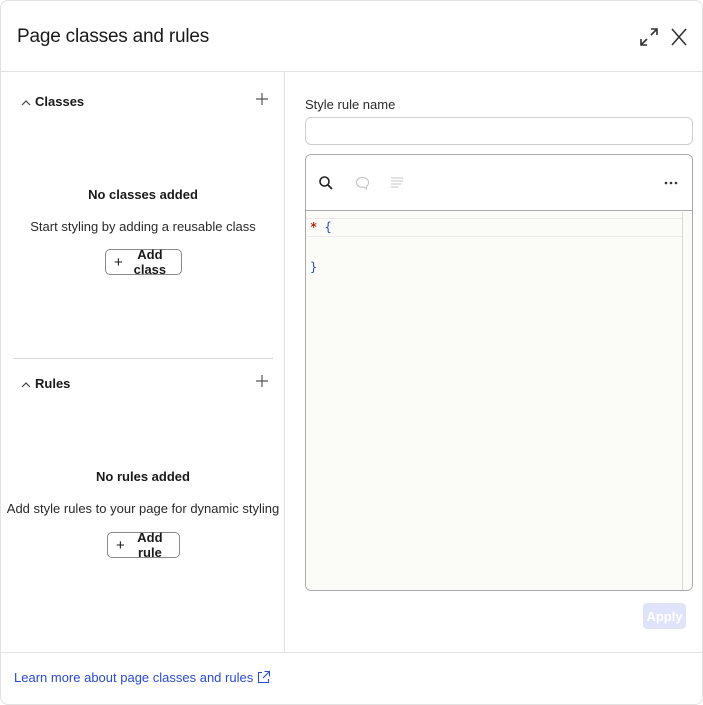 This screenshot has height=705, width=703. What do you see at coordinates (649, 37) in the screenshot?
I see `expand-icon` at bounding box center [649, 37].